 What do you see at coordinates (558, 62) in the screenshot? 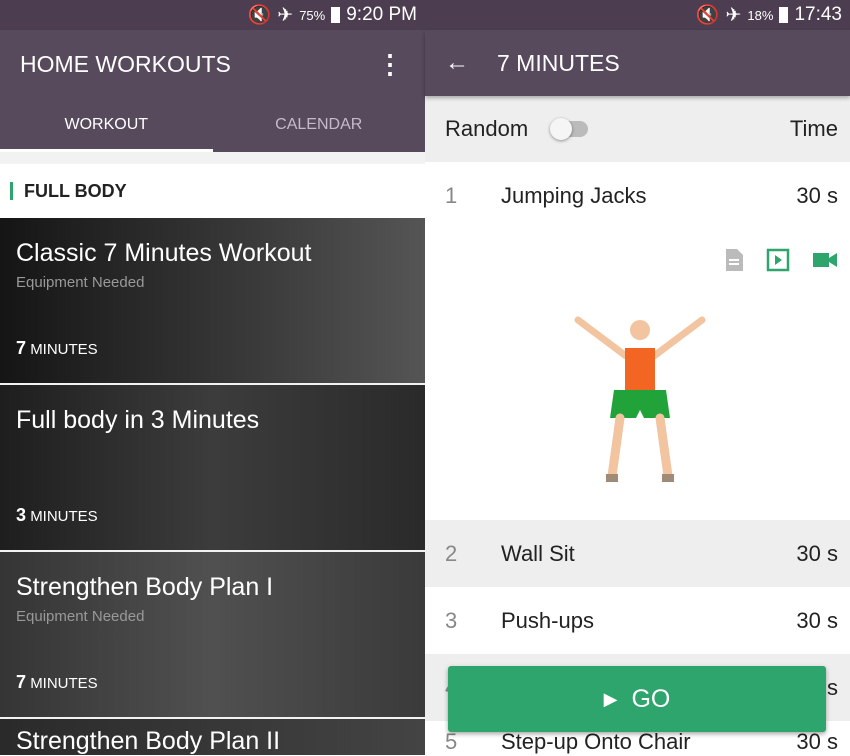
I see `screen-title: 7 MINUTES` at bounding box center [558, 62].